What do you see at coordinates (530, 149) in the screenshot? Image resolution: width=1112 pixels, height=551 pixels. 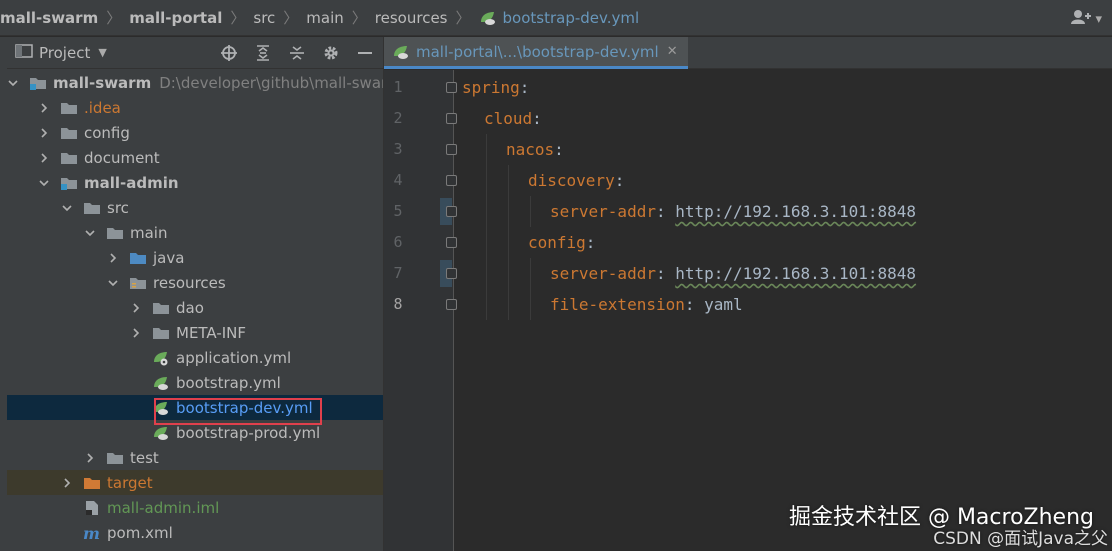 I see `yaml-key: nacos` at bounding box center [530, 149].